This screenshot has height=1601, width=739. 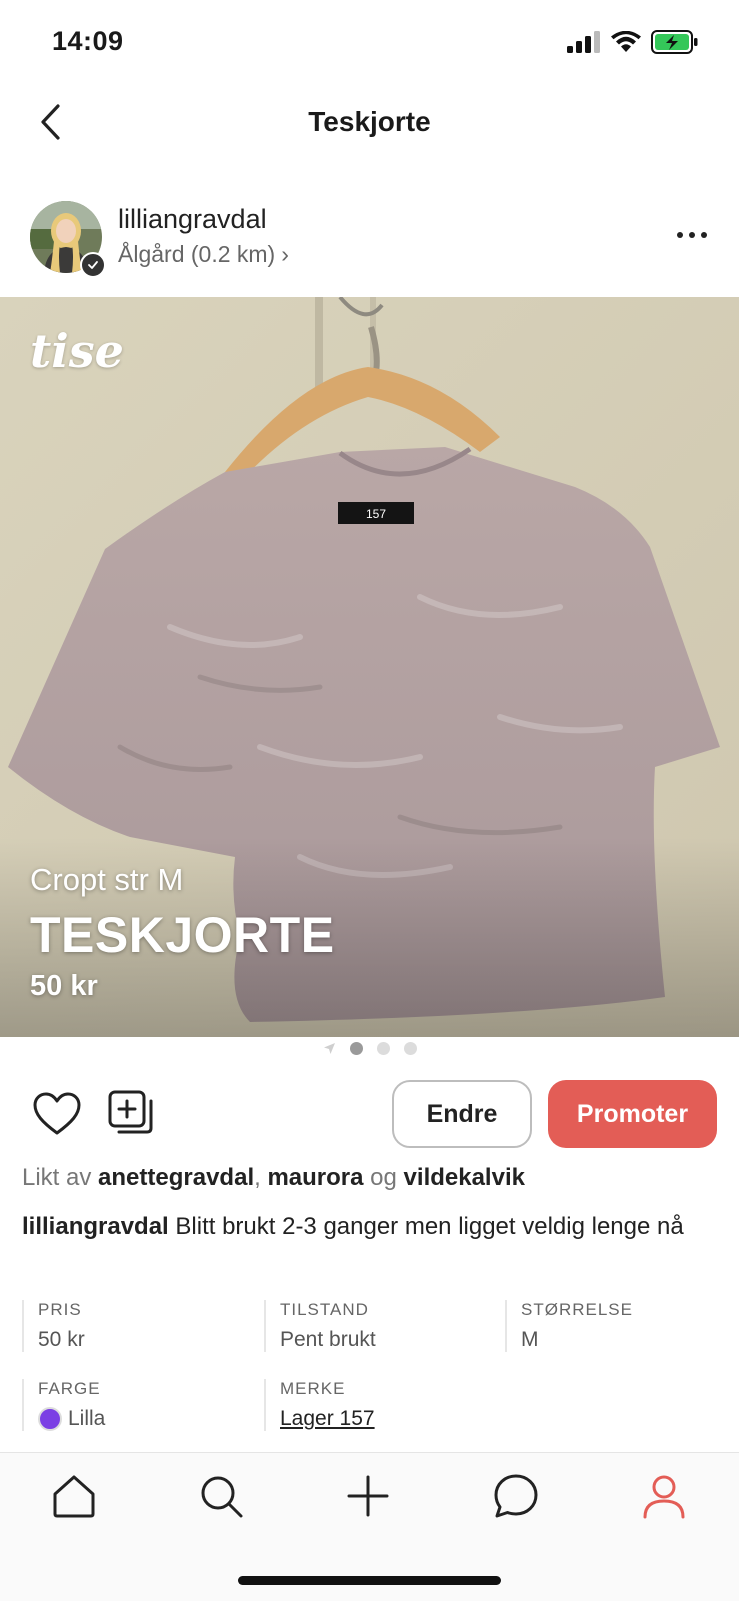 I want to click on liked-by-user: vildekalvik, so click(x=464, y=1177).